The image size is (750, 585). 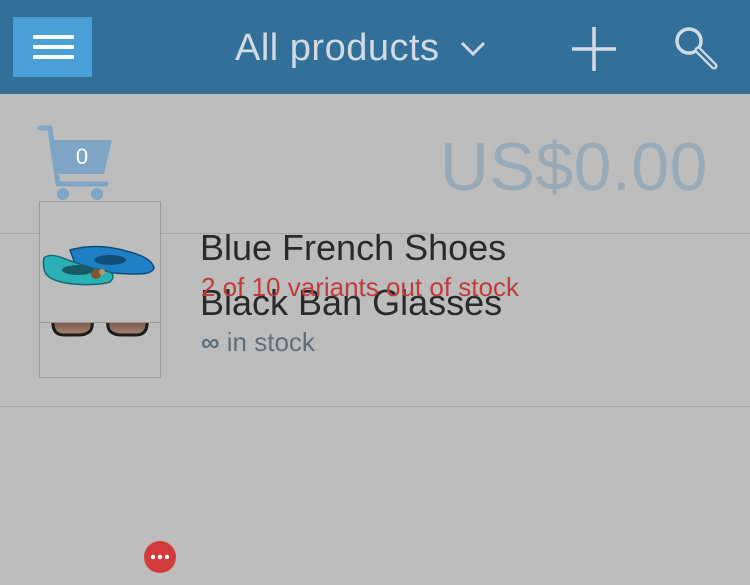 What do you see at coordinates (360, 287) in the screenshot?
I see `product-stock-warning: 2 of 10 variants out of stock` at bounding box center [360, 287].